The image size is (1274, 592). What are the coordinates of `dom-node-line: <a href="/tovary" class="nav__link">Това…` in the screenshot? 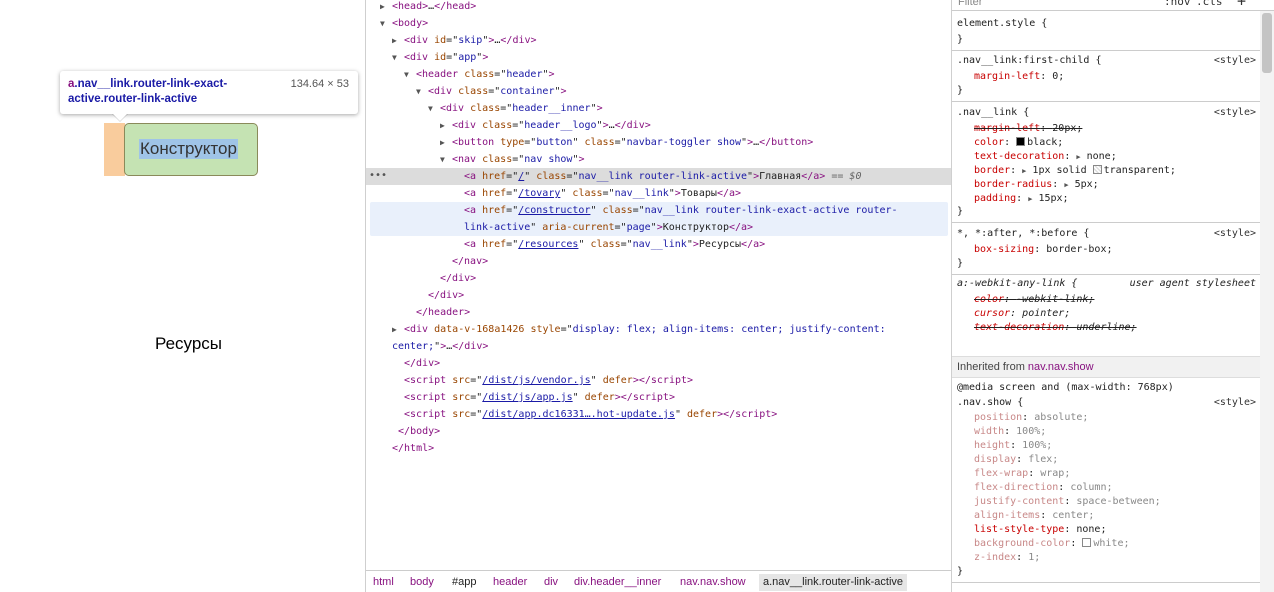 It's located at (596, 193).